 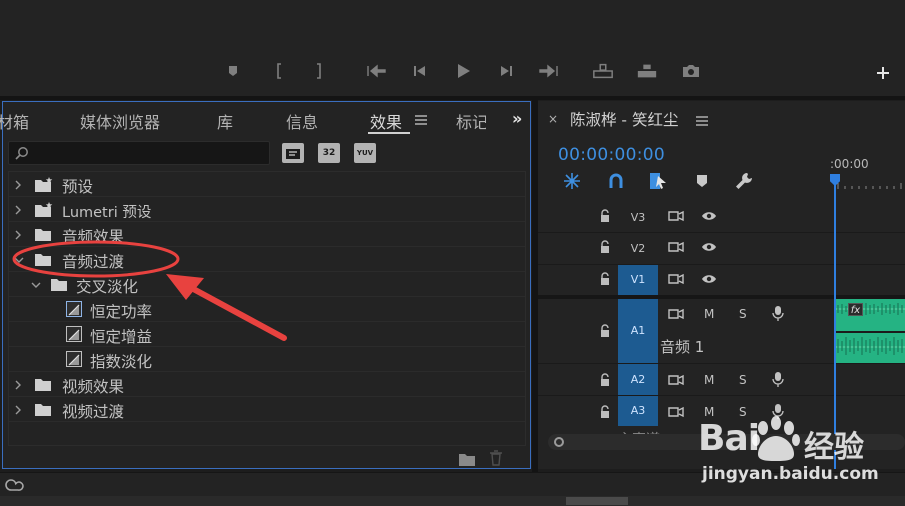 I want to click on play-icon, so click(x=463, y=71).